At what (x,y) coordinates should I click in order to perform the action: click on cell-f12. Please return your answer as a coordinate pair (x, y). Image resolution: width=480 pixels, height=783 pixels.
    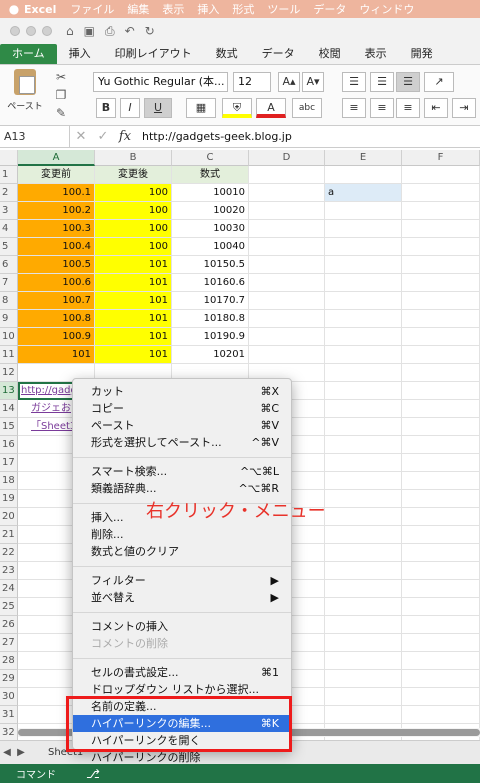
    Looking at the image, I should click on (441, 373).